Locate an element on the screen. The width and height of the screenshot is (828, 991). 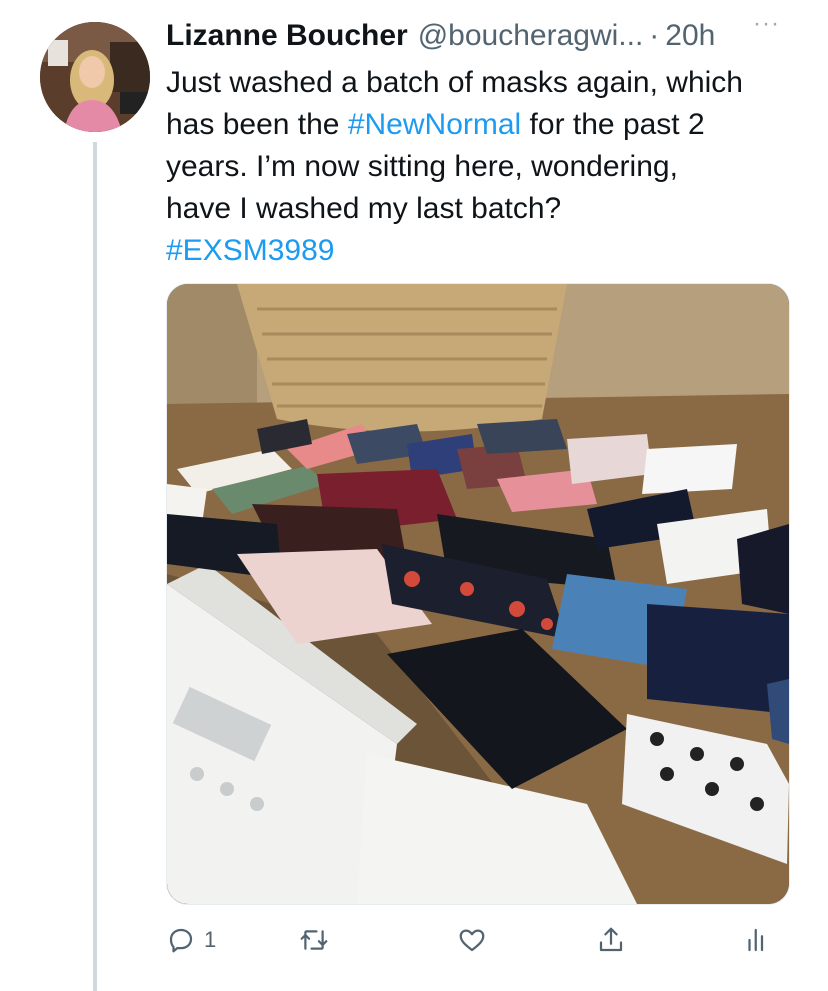
tweet-line-2: has been the #NewNormal for the past 2 is located at coordinates (486, 125).